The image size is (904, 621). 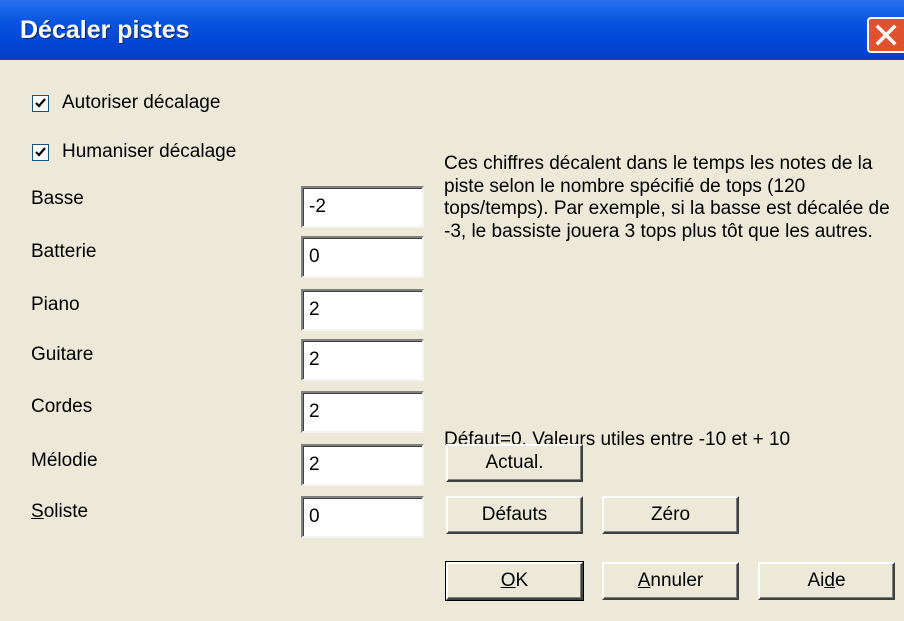 What do you see at coordinates (62, 354) in the screenshot?
I see `track-label-guitare: Guitare` at bounding box center [62, 354].